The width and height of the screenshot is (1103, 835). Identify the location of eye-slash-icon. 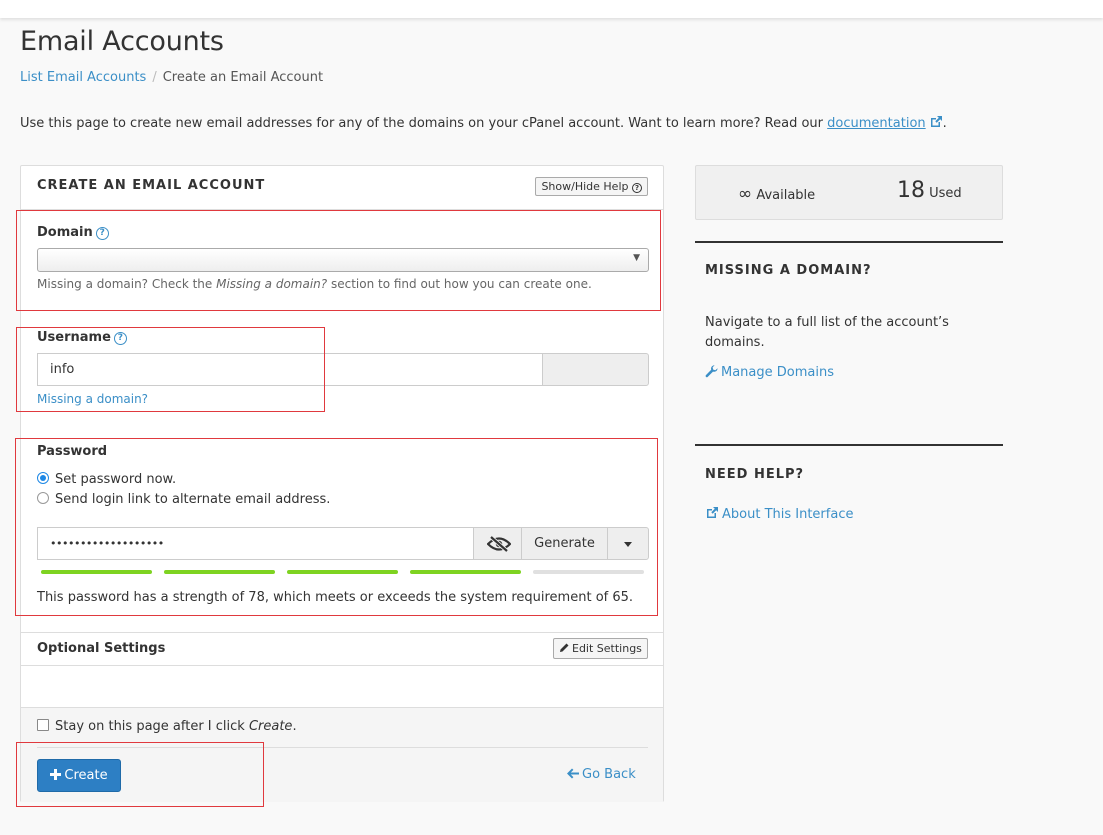
(499, 544).